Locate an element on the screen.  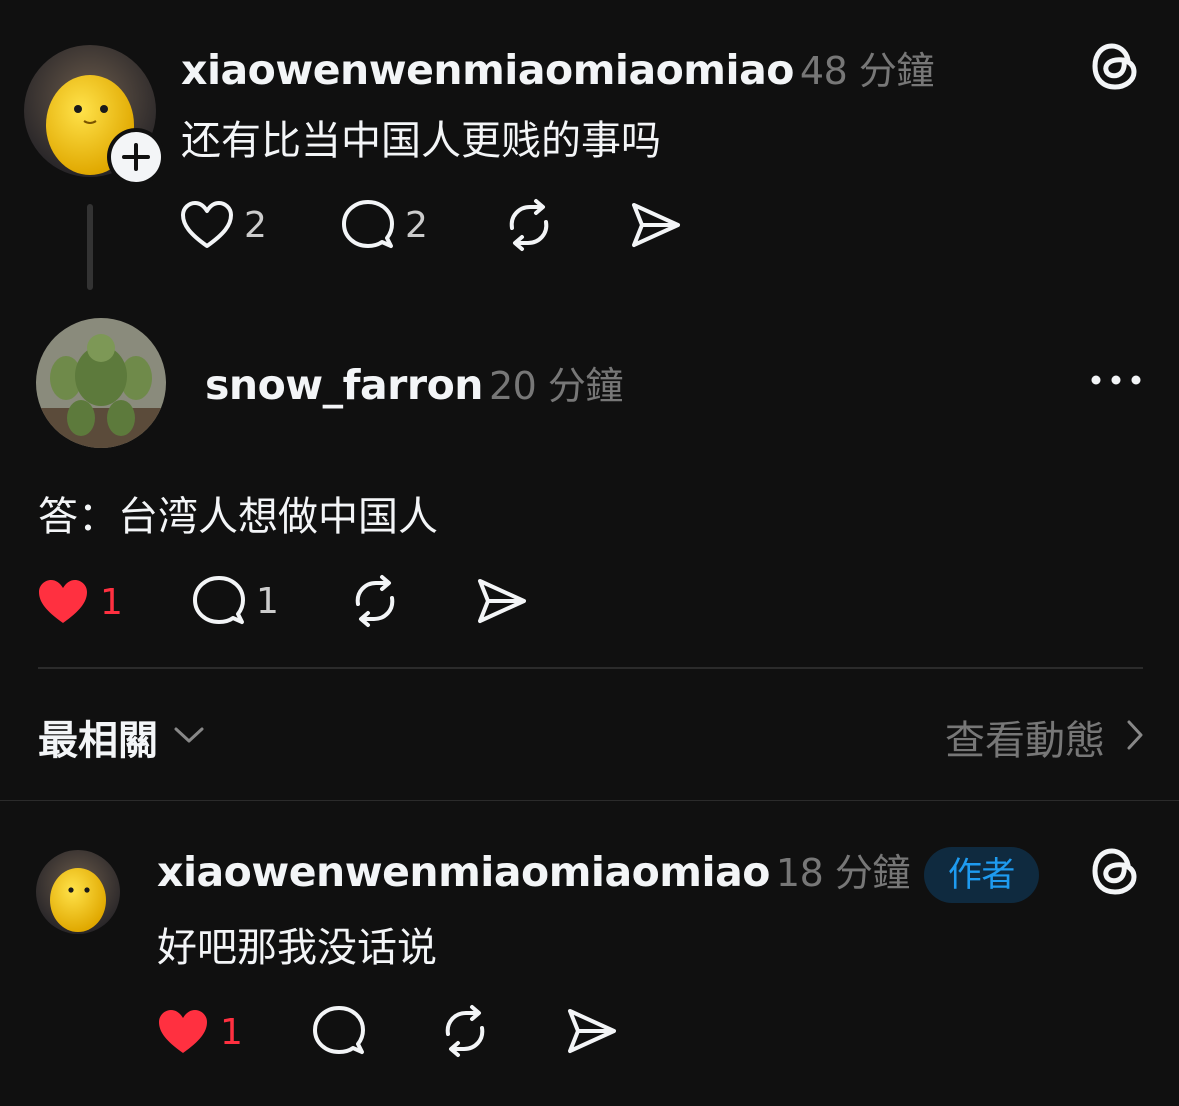
post-text: 还有比当中国人更贱的事吗 is located at coordinates (421, 141).